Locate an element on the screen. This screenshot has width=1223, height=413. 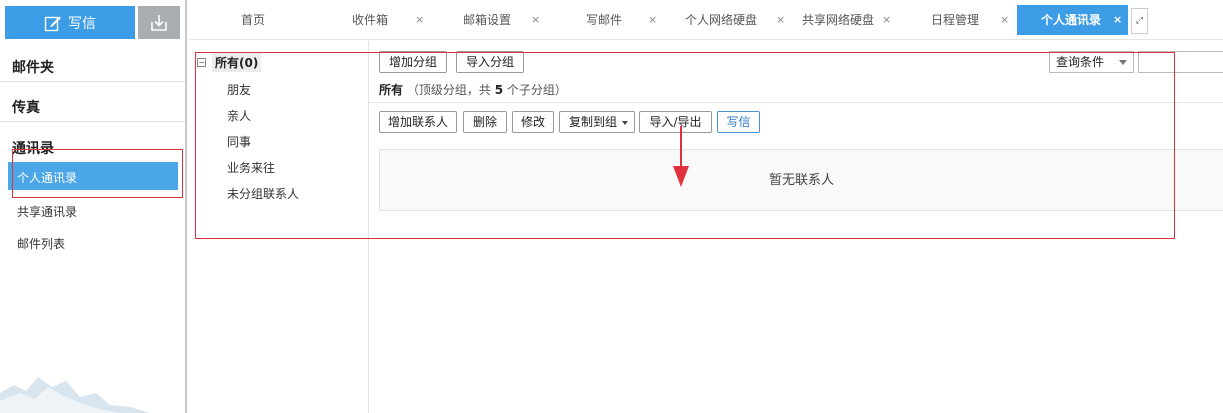
group-info: 所有 （顶级分组，共 5 个子分组） is located at coordinates (473, 89).